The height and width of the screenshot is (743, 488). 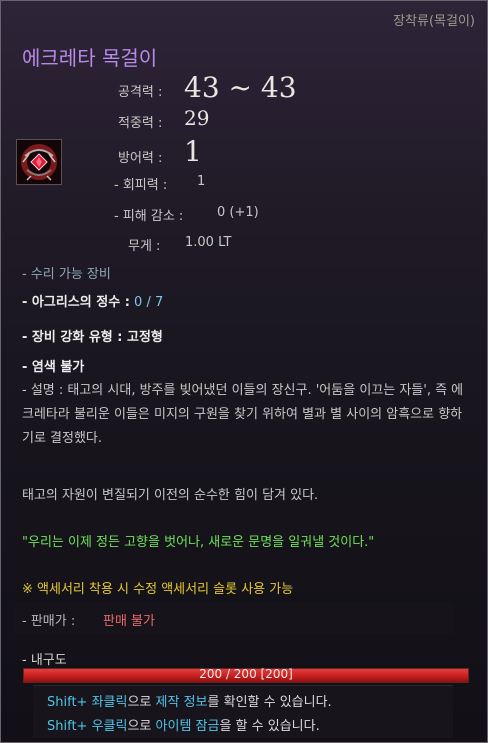 What do you see at coordinates (140, 123) in the screenshot?
I see `accuracy-label: 적중력 :` at bounding box center [140, 123].